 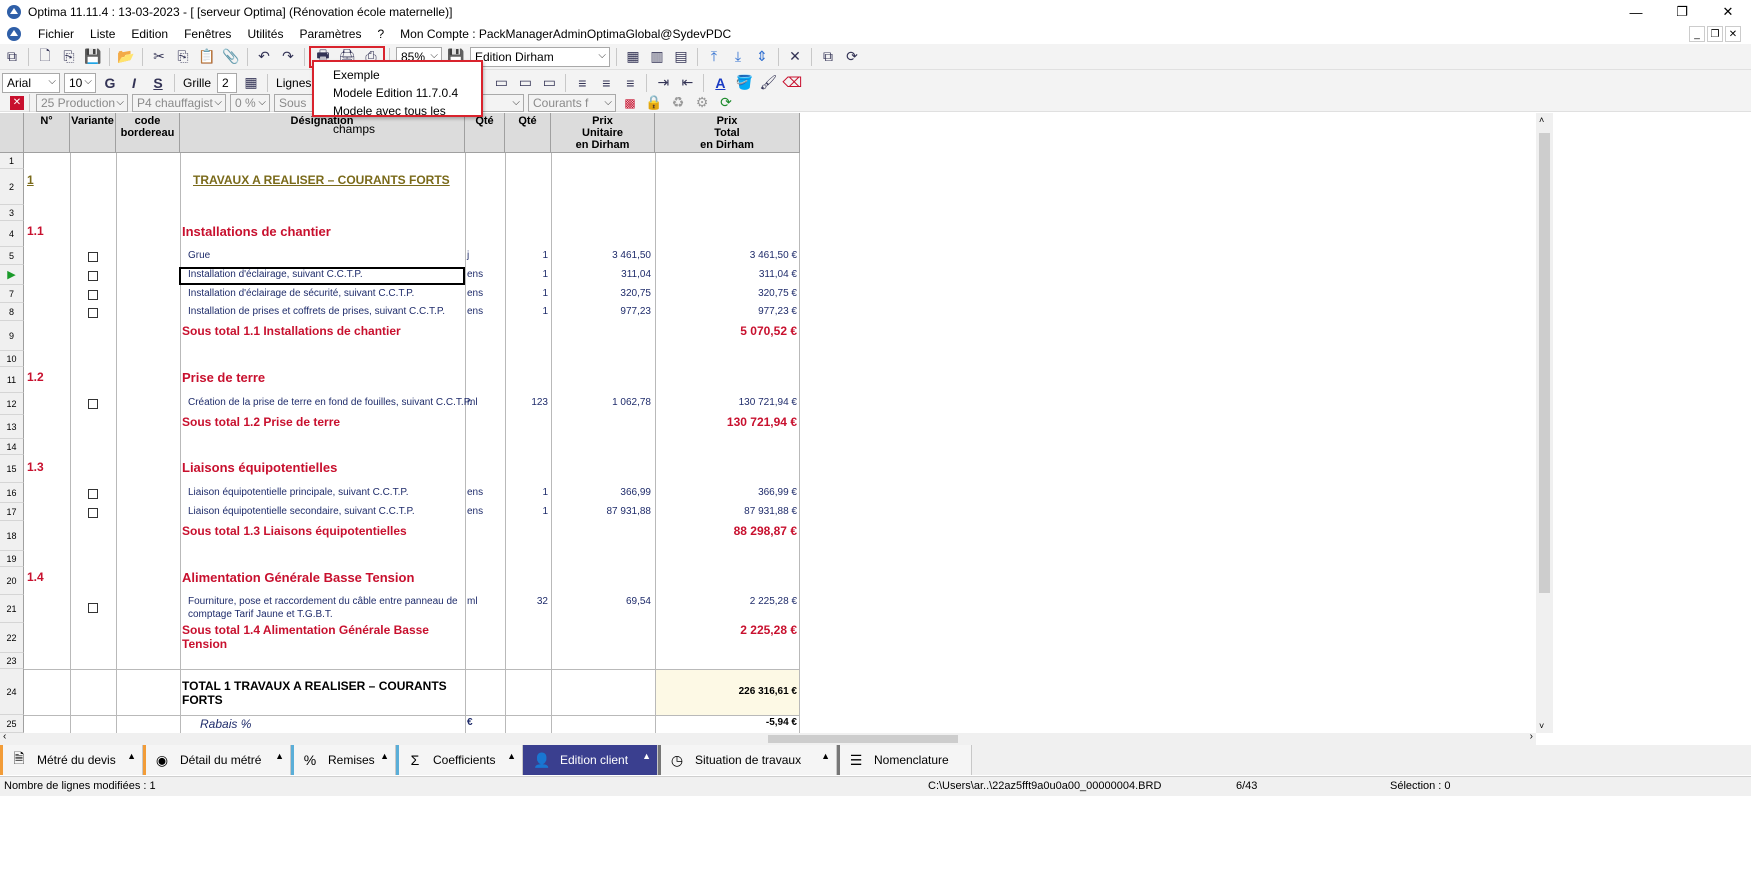 What do you see at coordinates (12, 692) in the screenshot?
I see `row-number: 24` at bounding box center [12, 692].